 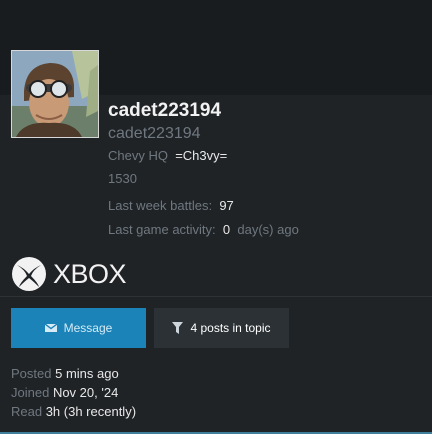 I want to click on joined-row: Joined Nov 20, '24, so click(x=64, y=392).